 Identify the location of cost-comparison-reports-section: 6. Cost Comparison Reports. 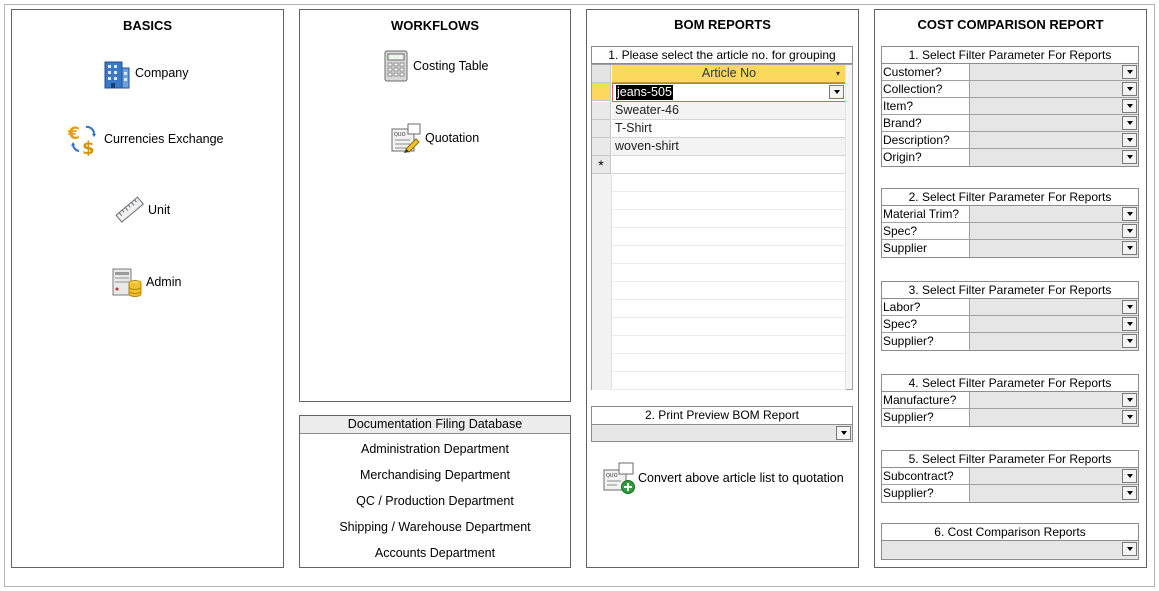
(1010, 541).